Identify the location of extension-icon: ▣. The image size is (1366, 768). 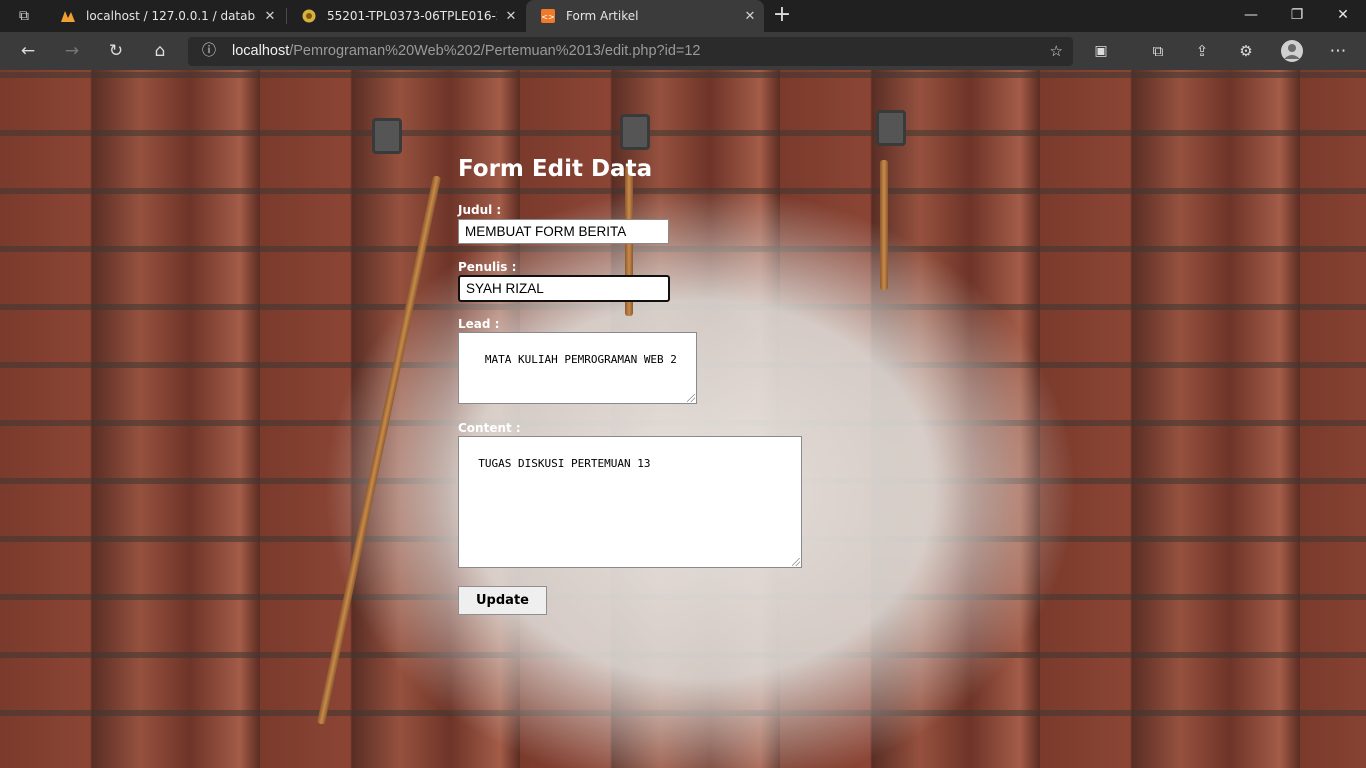
(1101, 51).